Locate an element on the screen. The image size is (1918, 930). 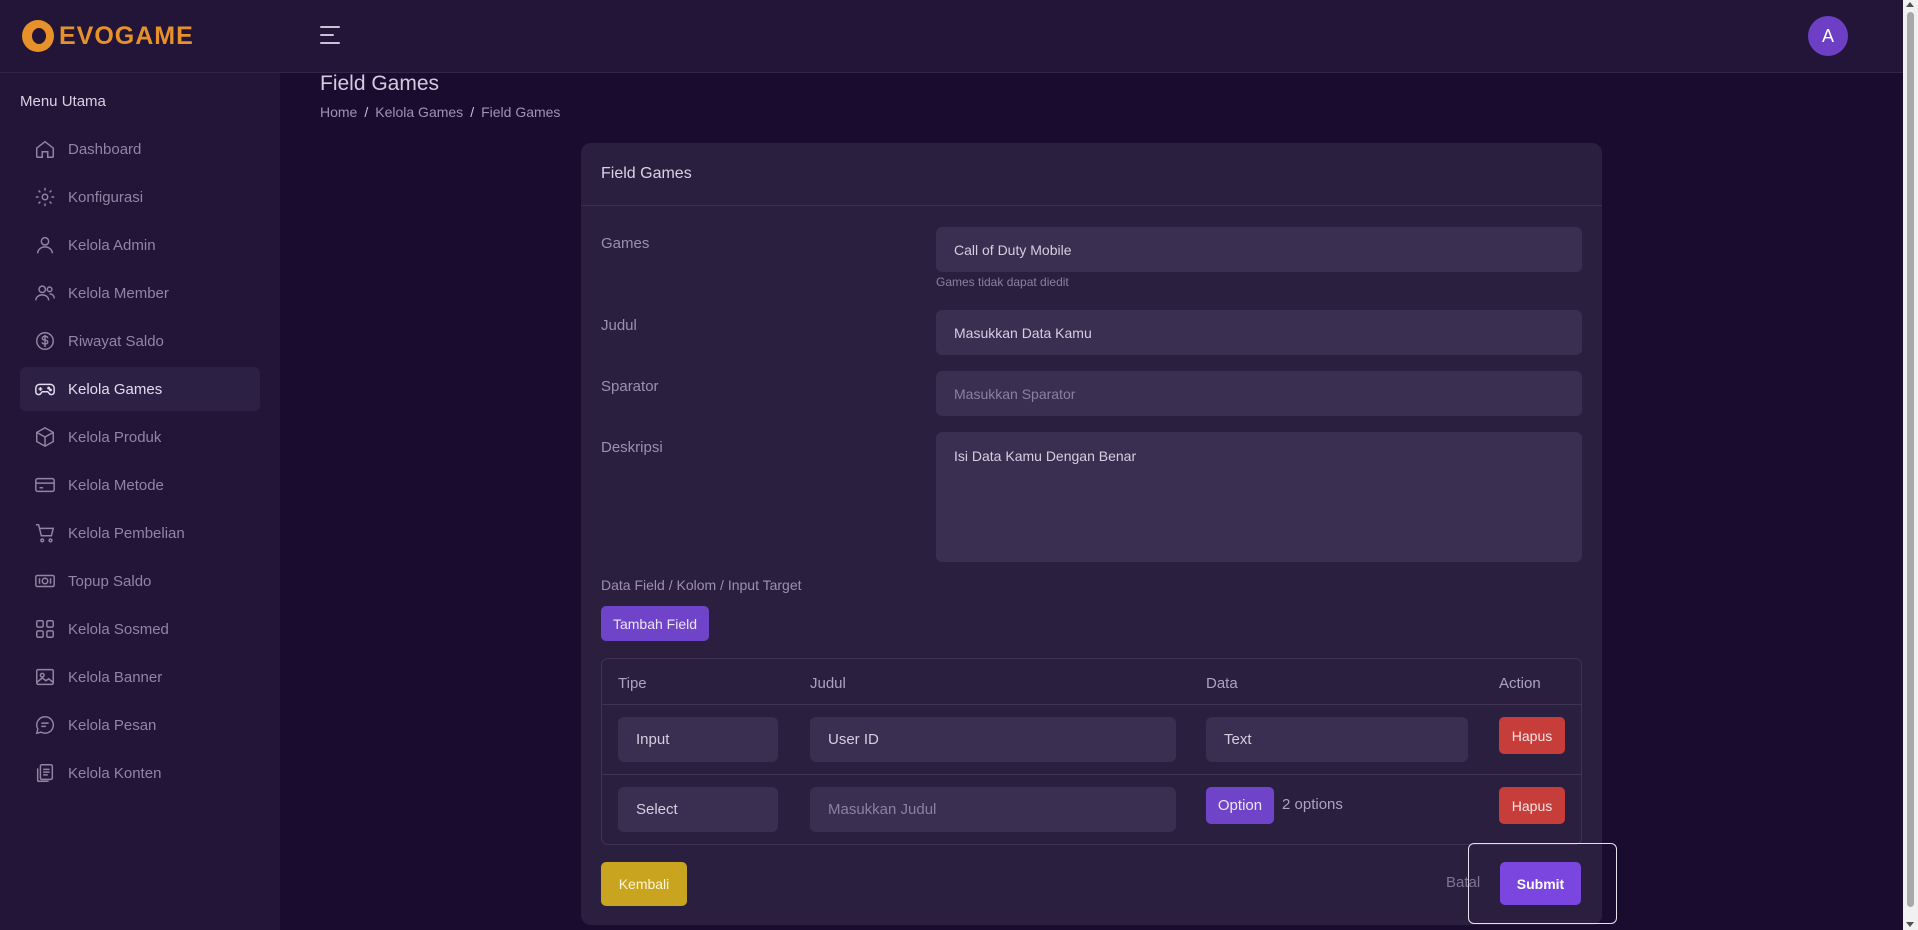
submit-focus-ring: Submit is located at coordinates (1542, 883).